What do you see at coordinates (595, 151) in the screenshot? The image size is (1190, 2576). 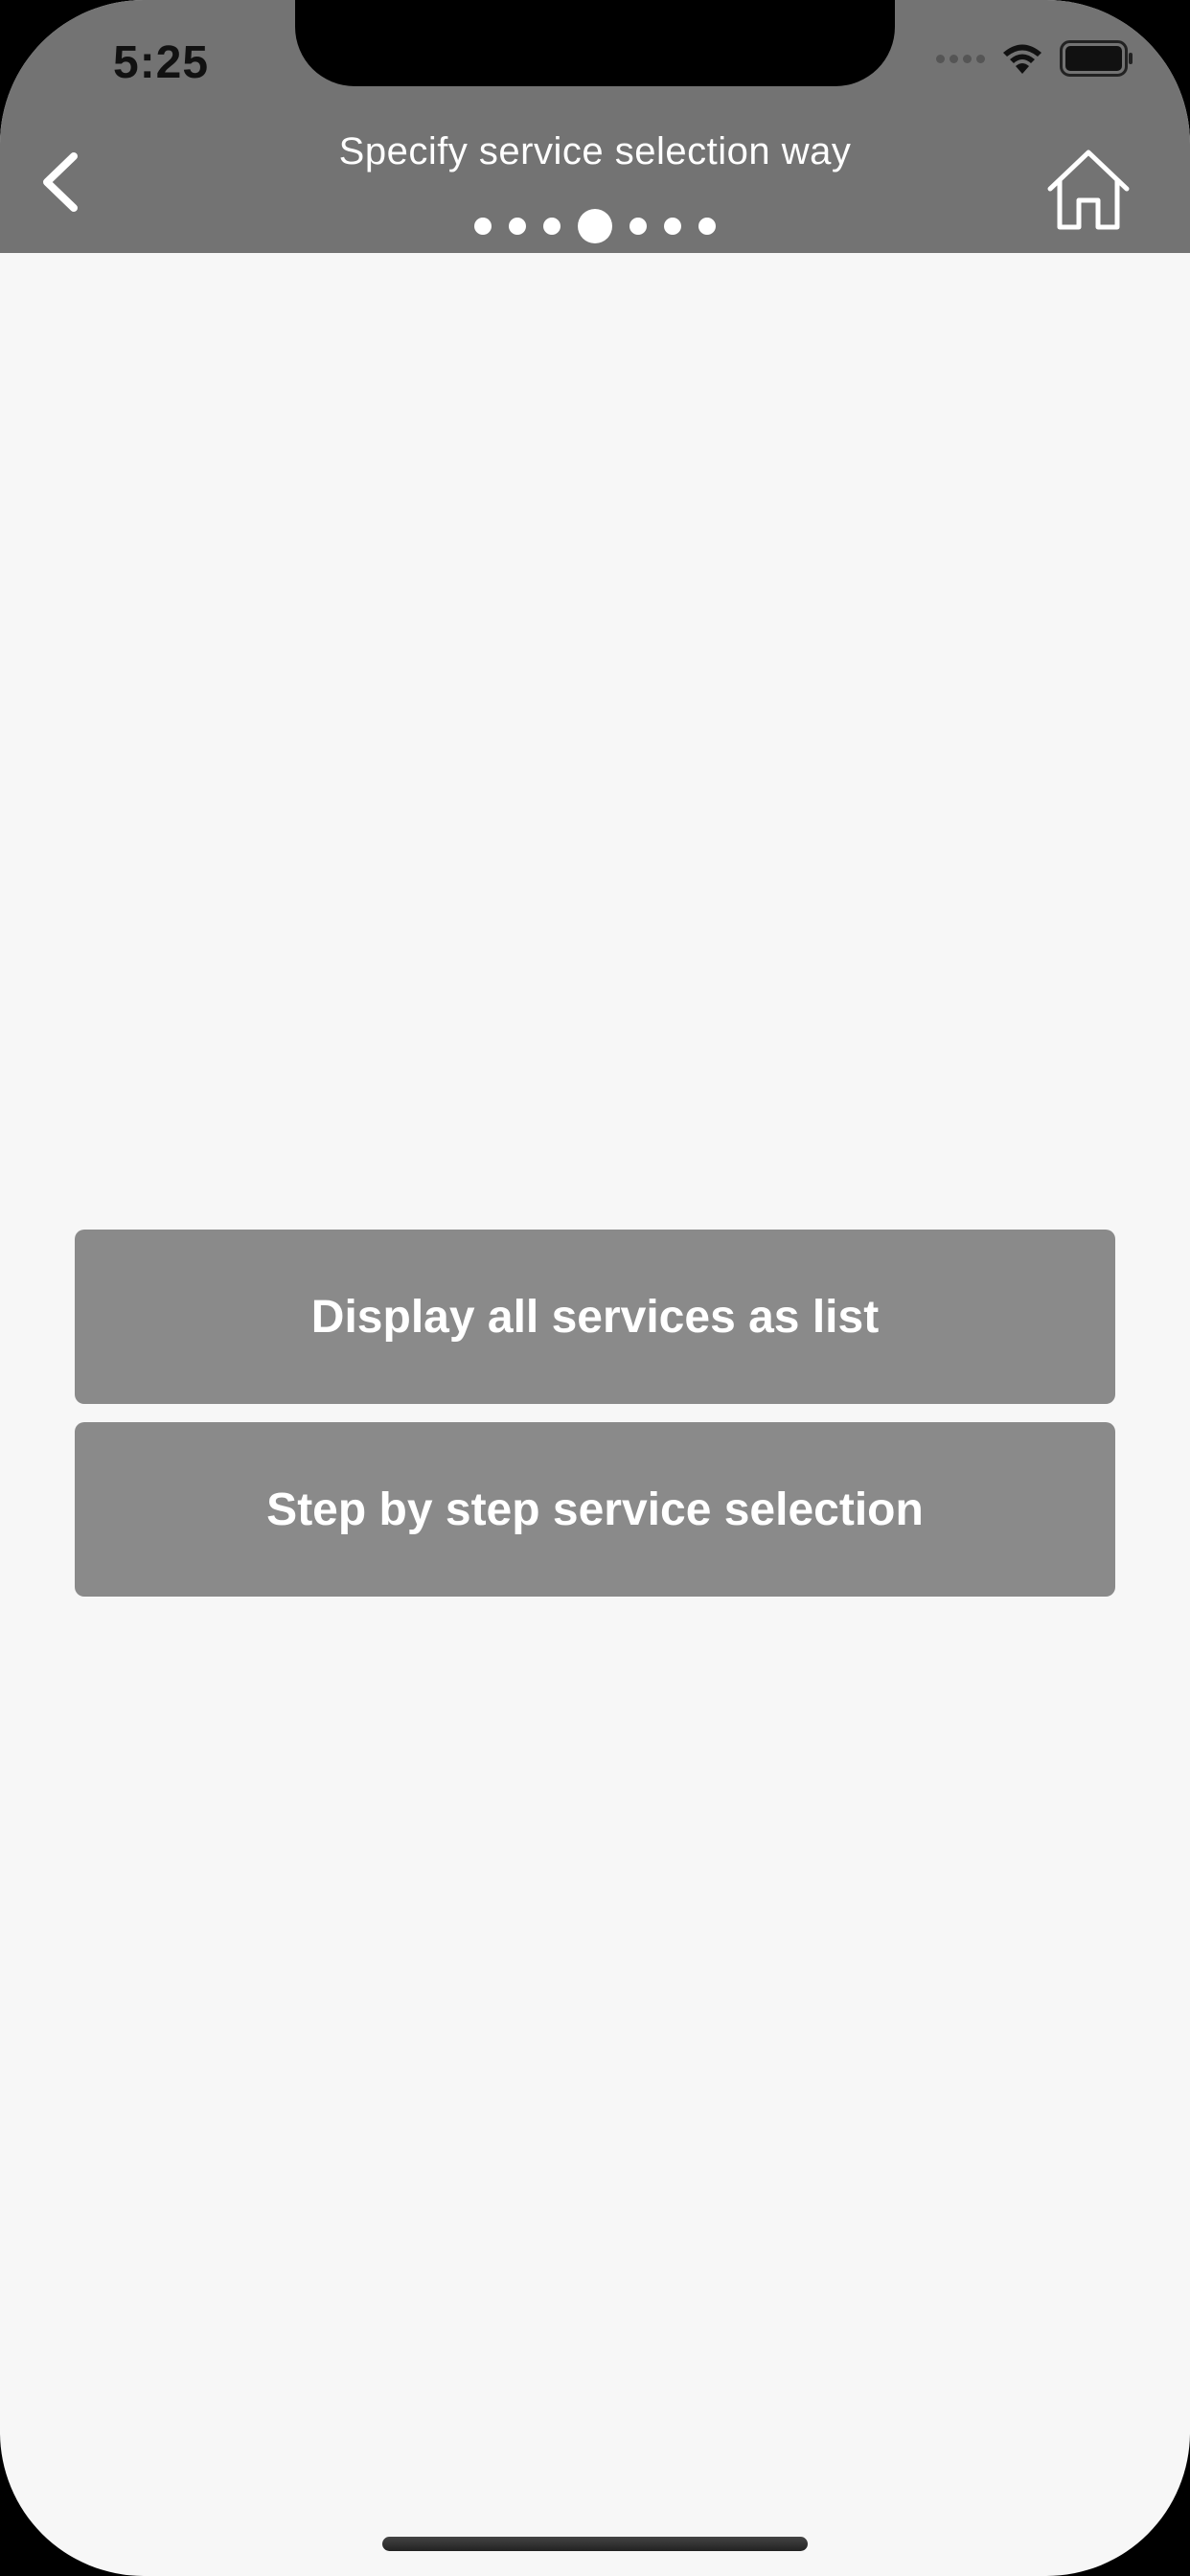 I see `page-title: Specify service selection way` at bounding box center [595, 151].